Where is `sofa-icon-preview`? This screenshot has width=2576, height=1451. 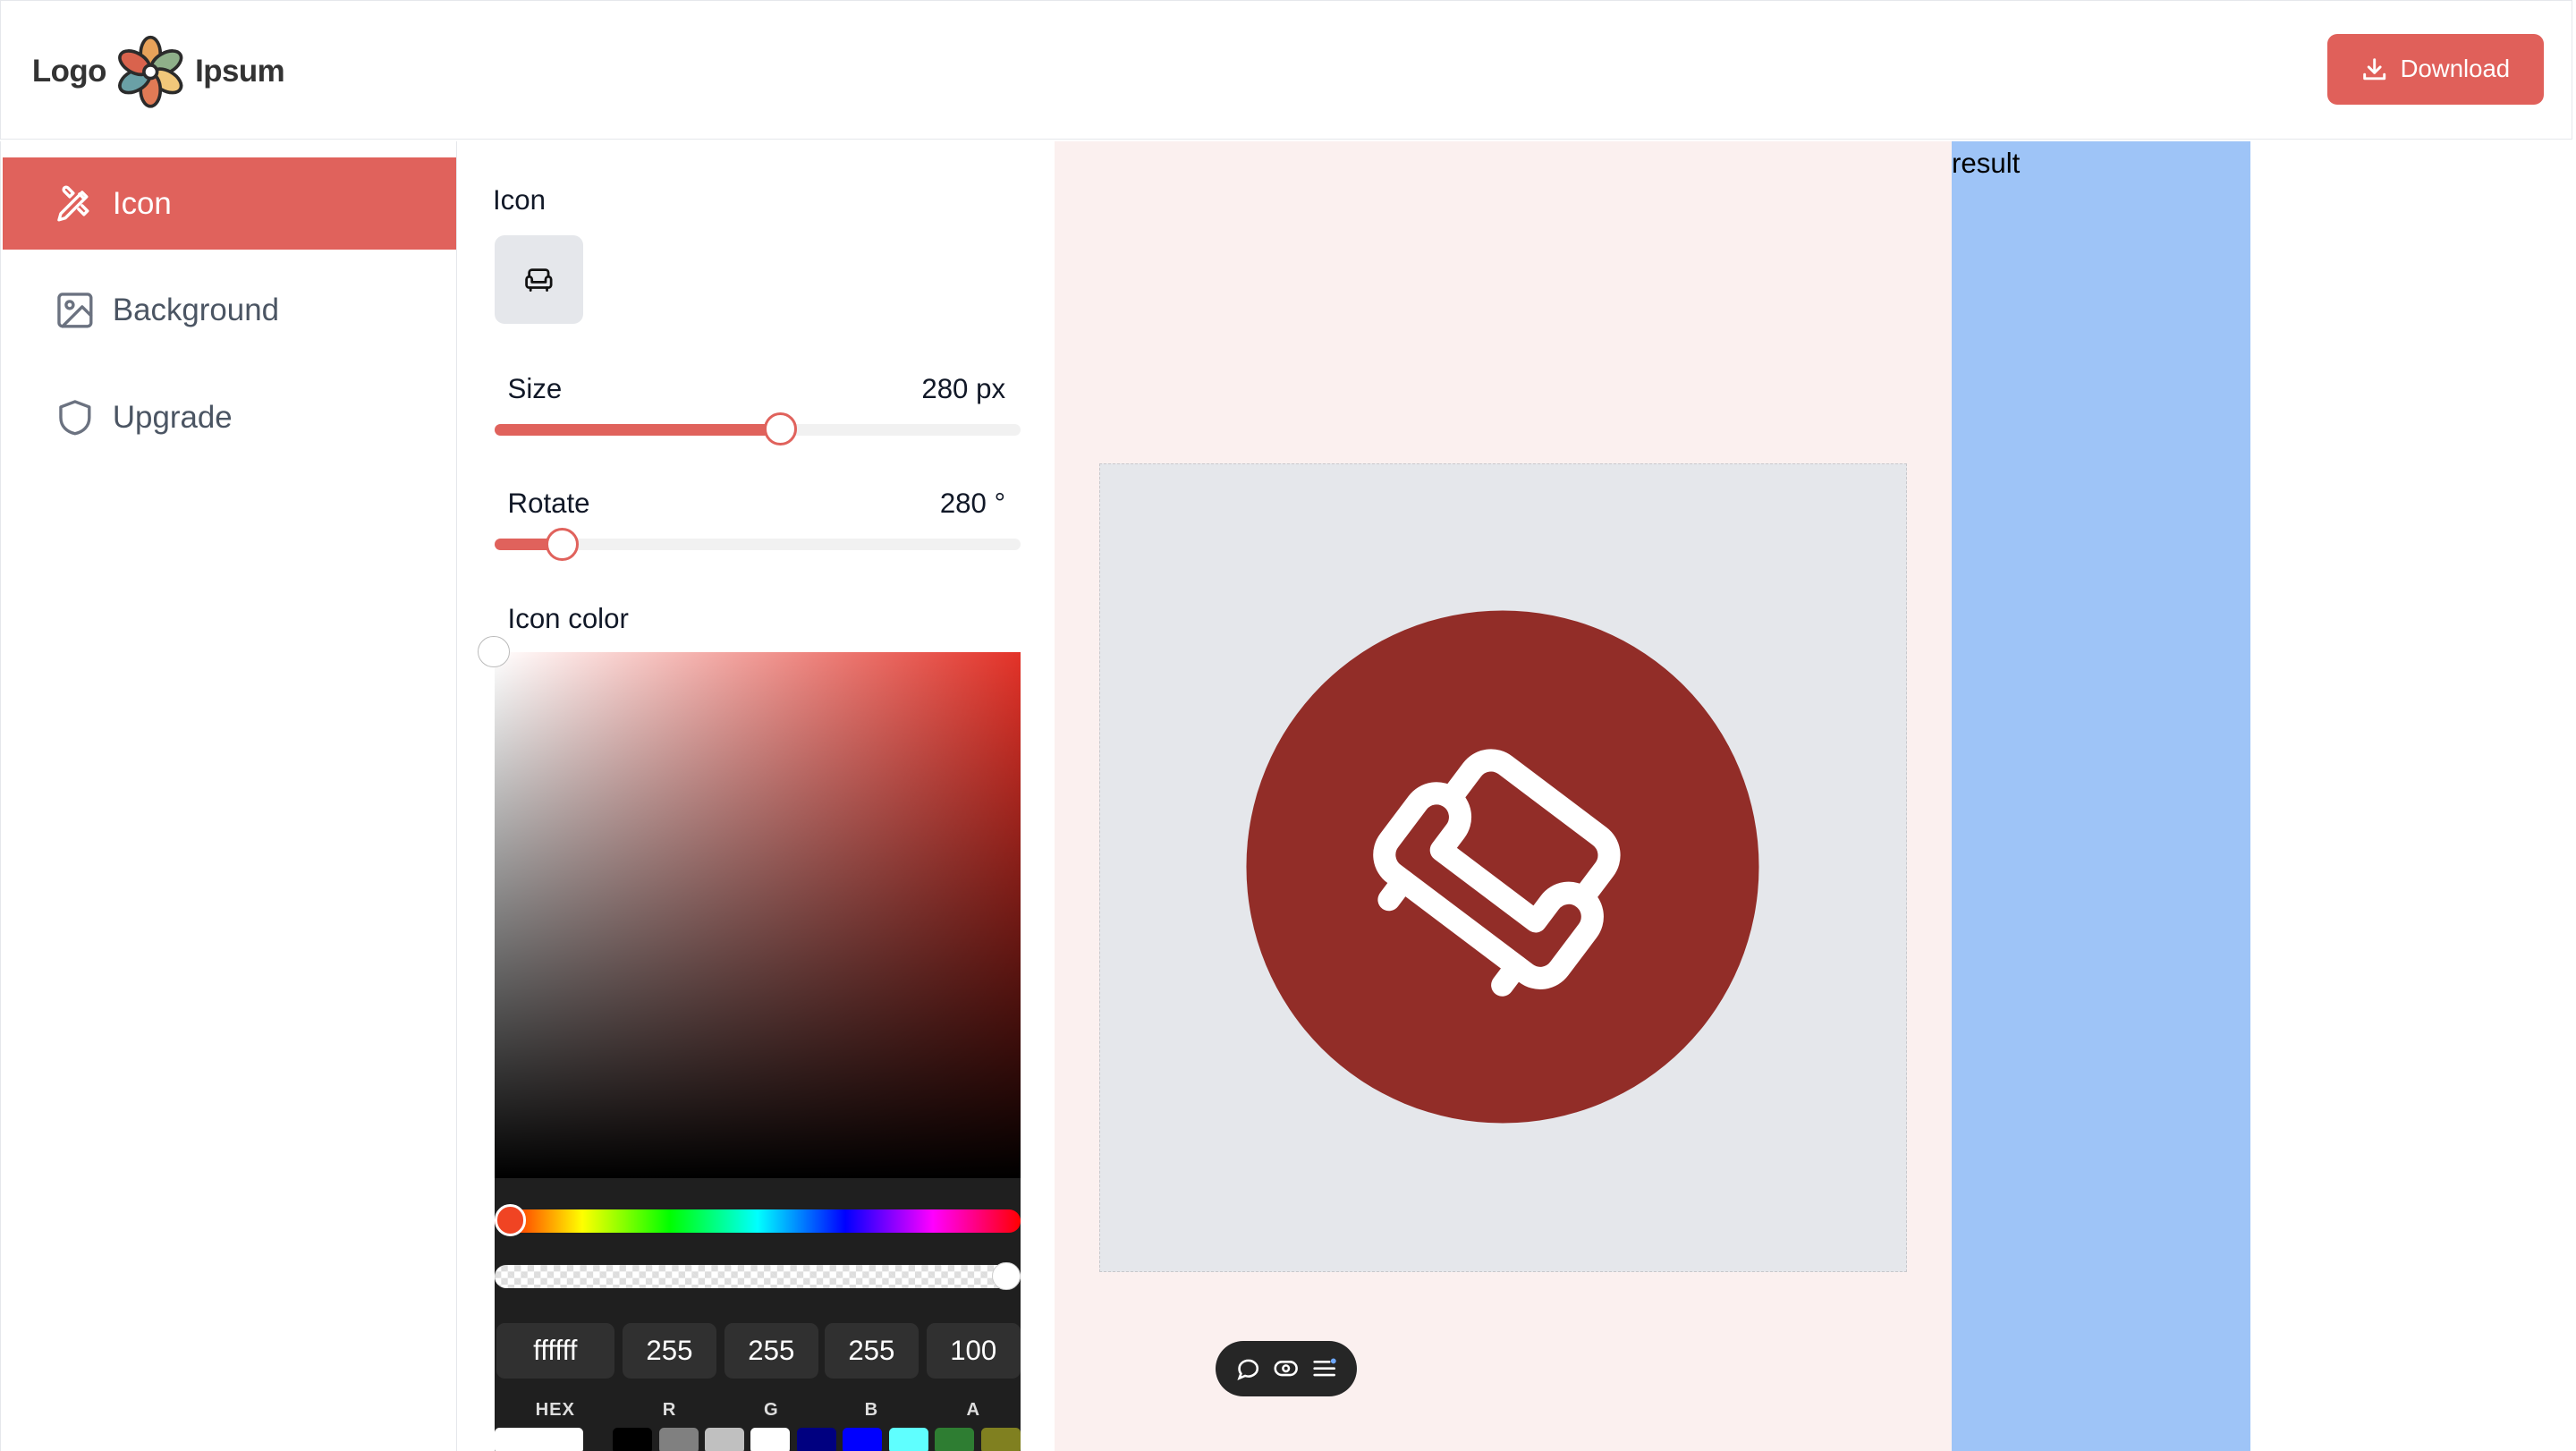 sofa-icon-preview is located at coordinates (1502, 867).